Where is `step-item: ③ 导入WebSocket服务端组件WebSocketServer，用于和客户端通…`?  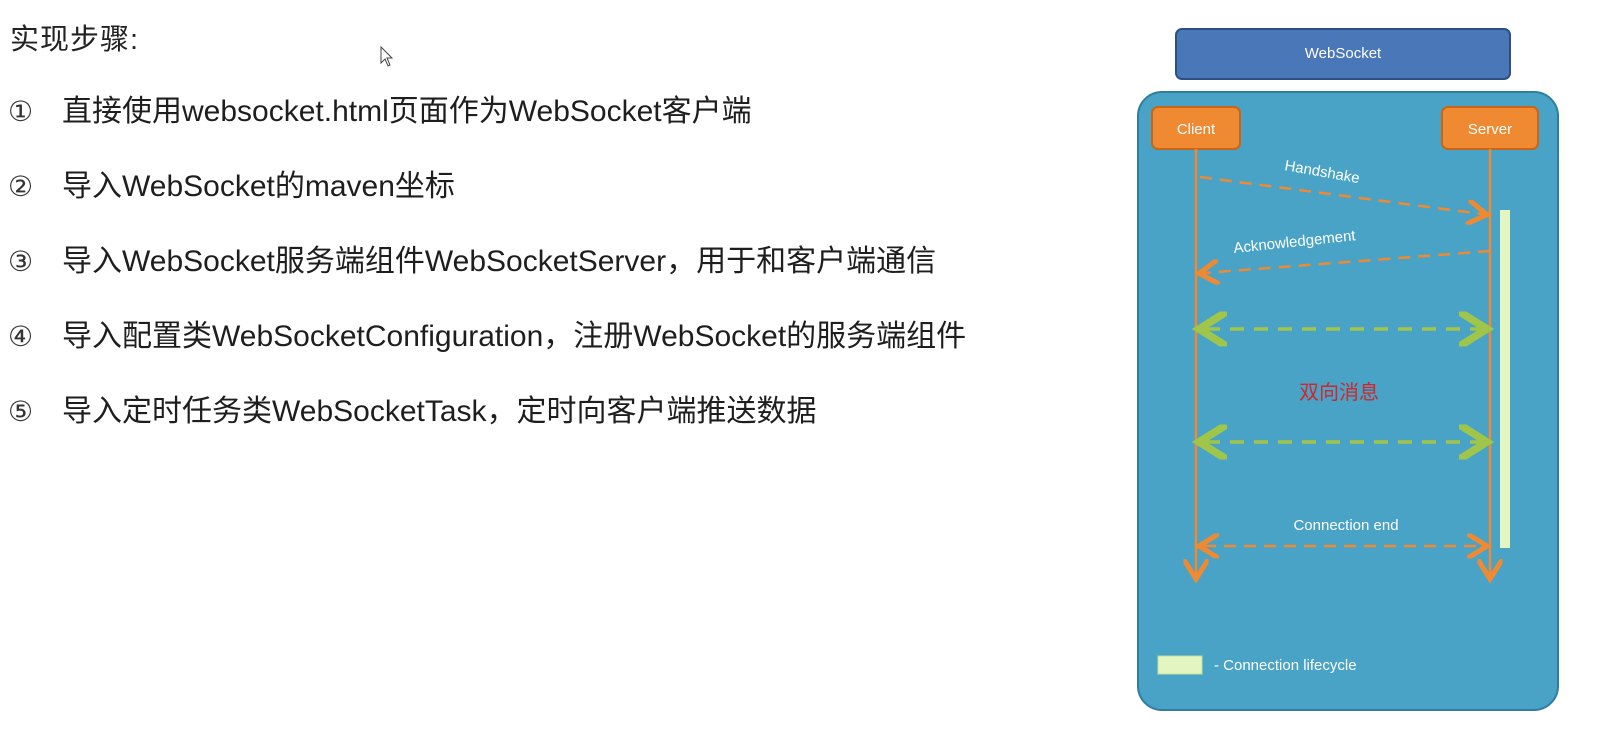
step-item: ③ 导入WebSocket服务端组件WebSocketServer，用于和客户端通… is located at coordinates (472, 262).